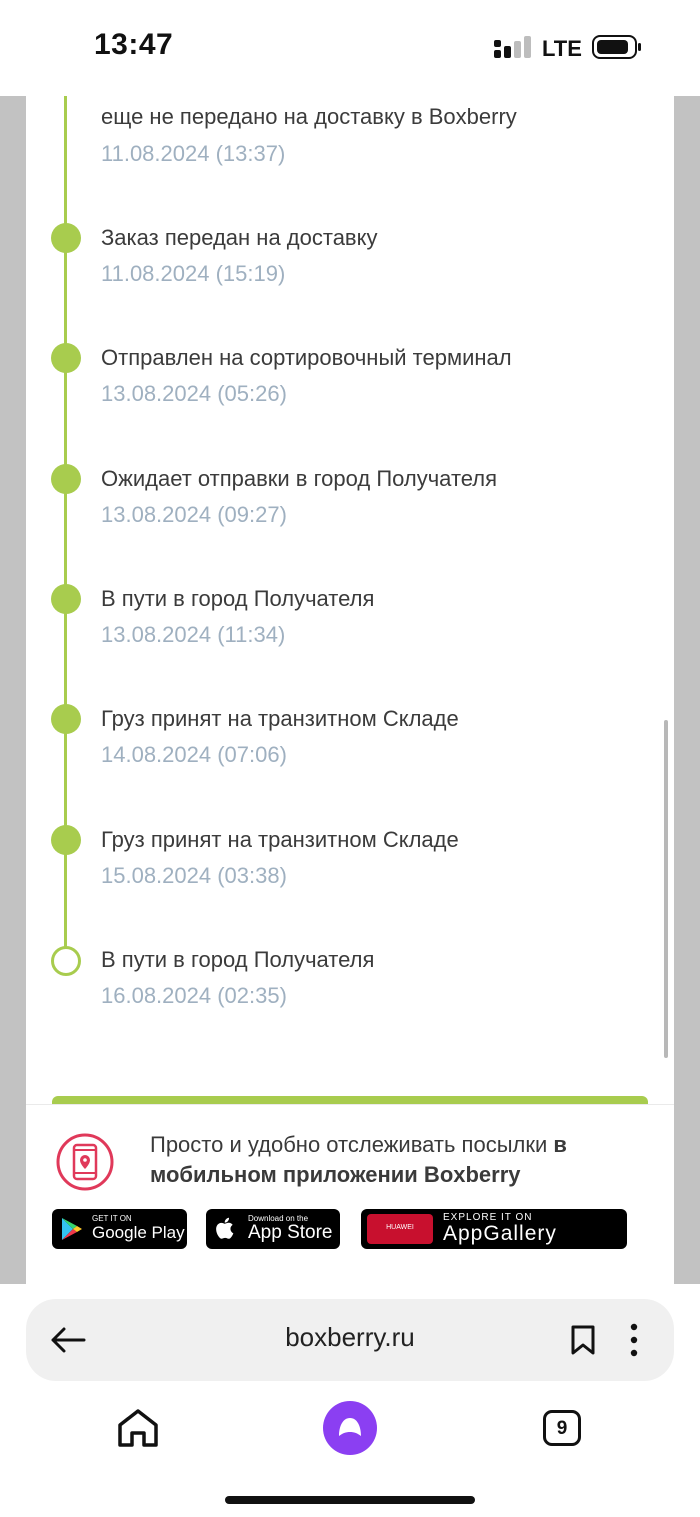  I want to click on google-play-button: GET IT ON Google Play, so click(119, 1229).